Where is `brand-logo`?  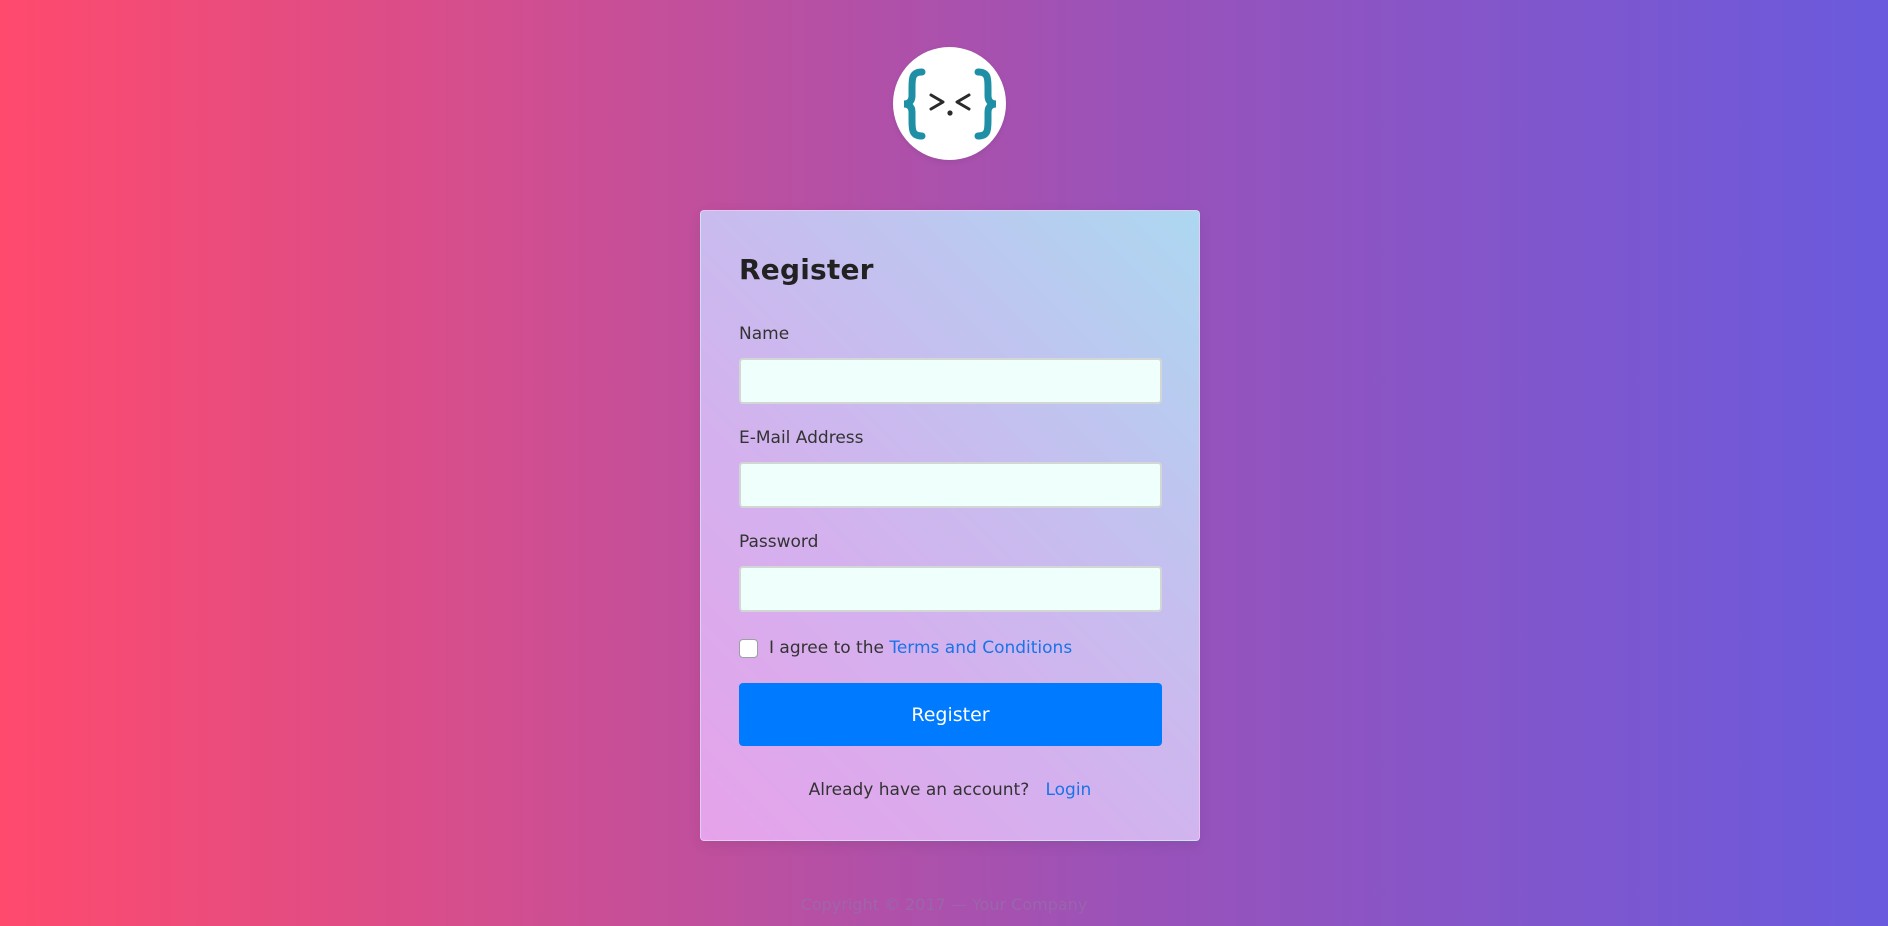
brand-logo is located at coordinates (949, 103).